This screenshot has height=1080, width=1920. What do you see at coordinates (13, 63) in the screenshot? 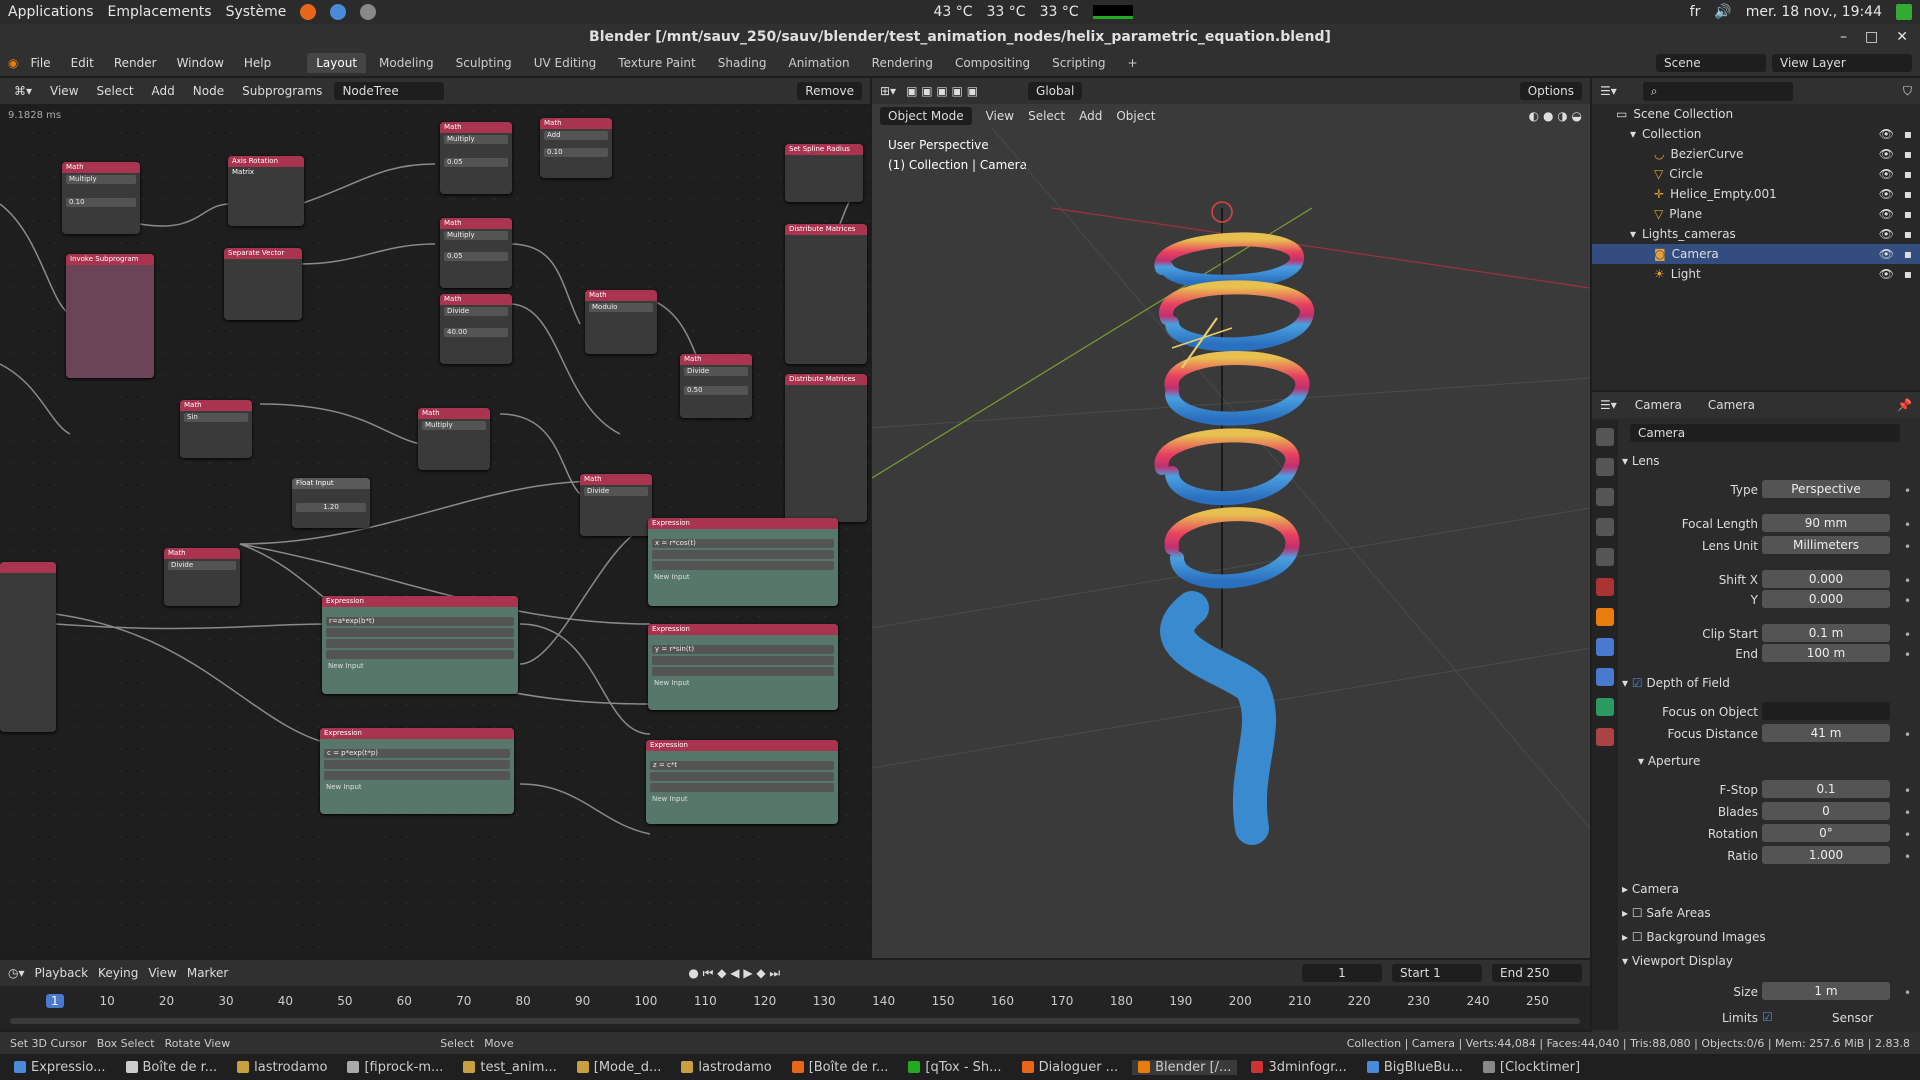
I see `blender-logo-icon: ◉` at bounding box center [13, 63].